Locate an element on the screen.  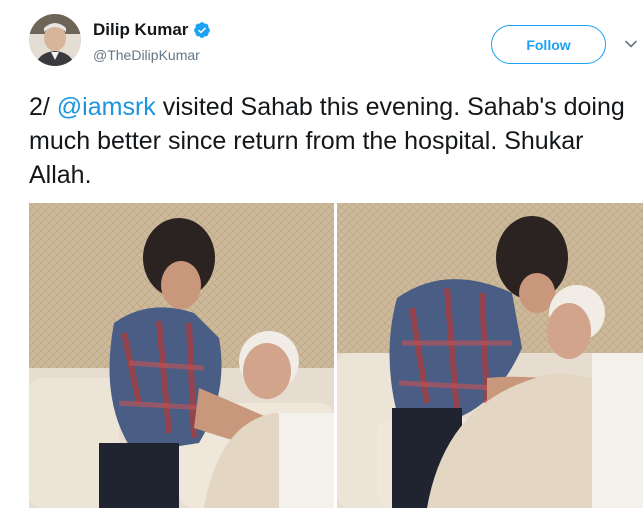
author-name-row: Dilip Kumar is located at coordinates (152, 30).